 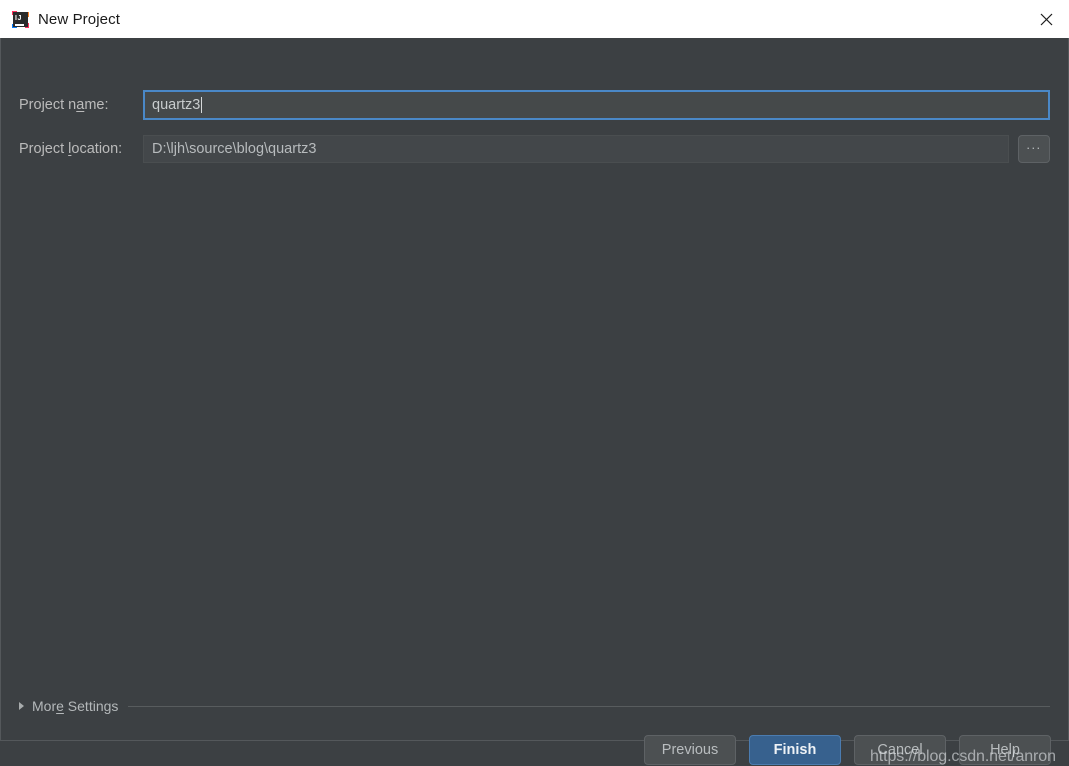 I want to click on title-bar: IJ New Project, so click(x=534, y=19).